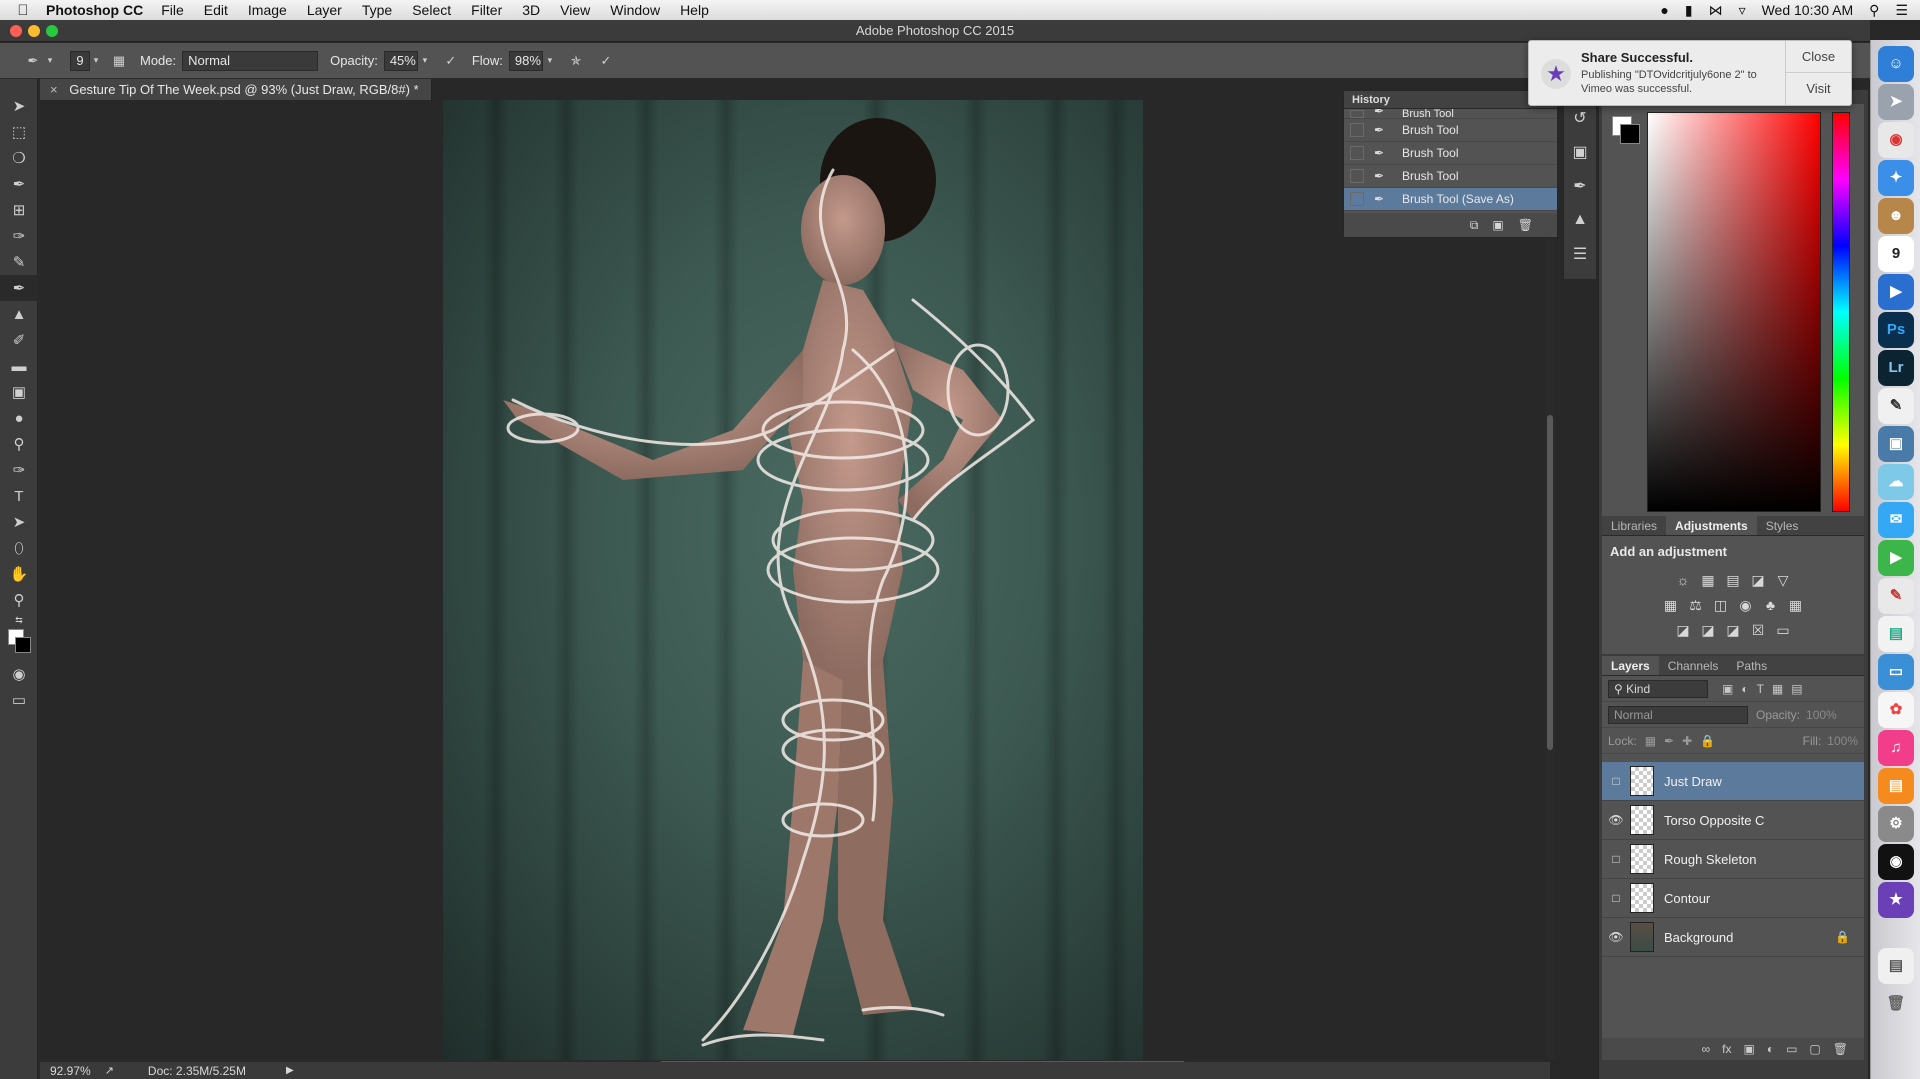 The width and height of the screenshot is (1920, 1079). I want to click on app-menu: Photoshop CC, so click(94, 10).